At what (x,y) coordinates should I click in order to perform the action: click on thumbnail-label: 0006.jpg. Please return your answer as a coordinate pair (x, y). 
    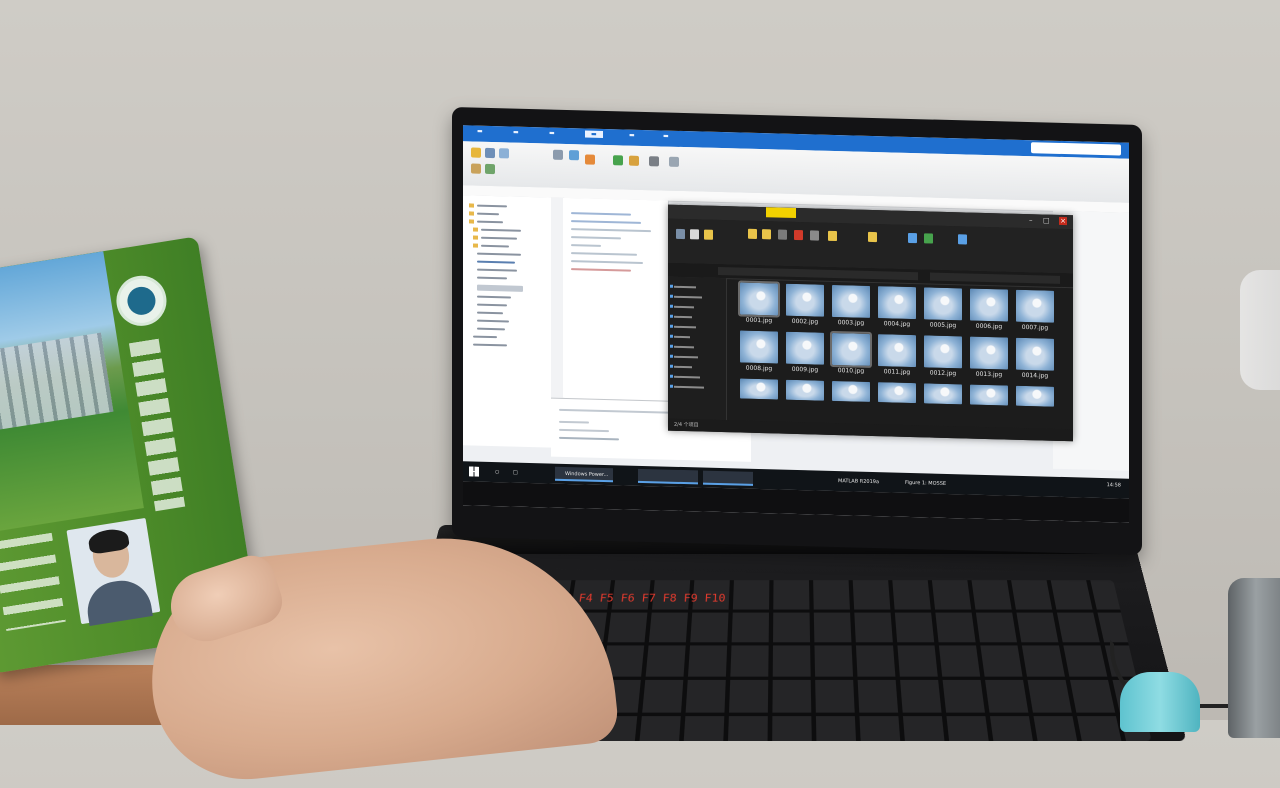
    Looking at the image, I should click on (989, 326).